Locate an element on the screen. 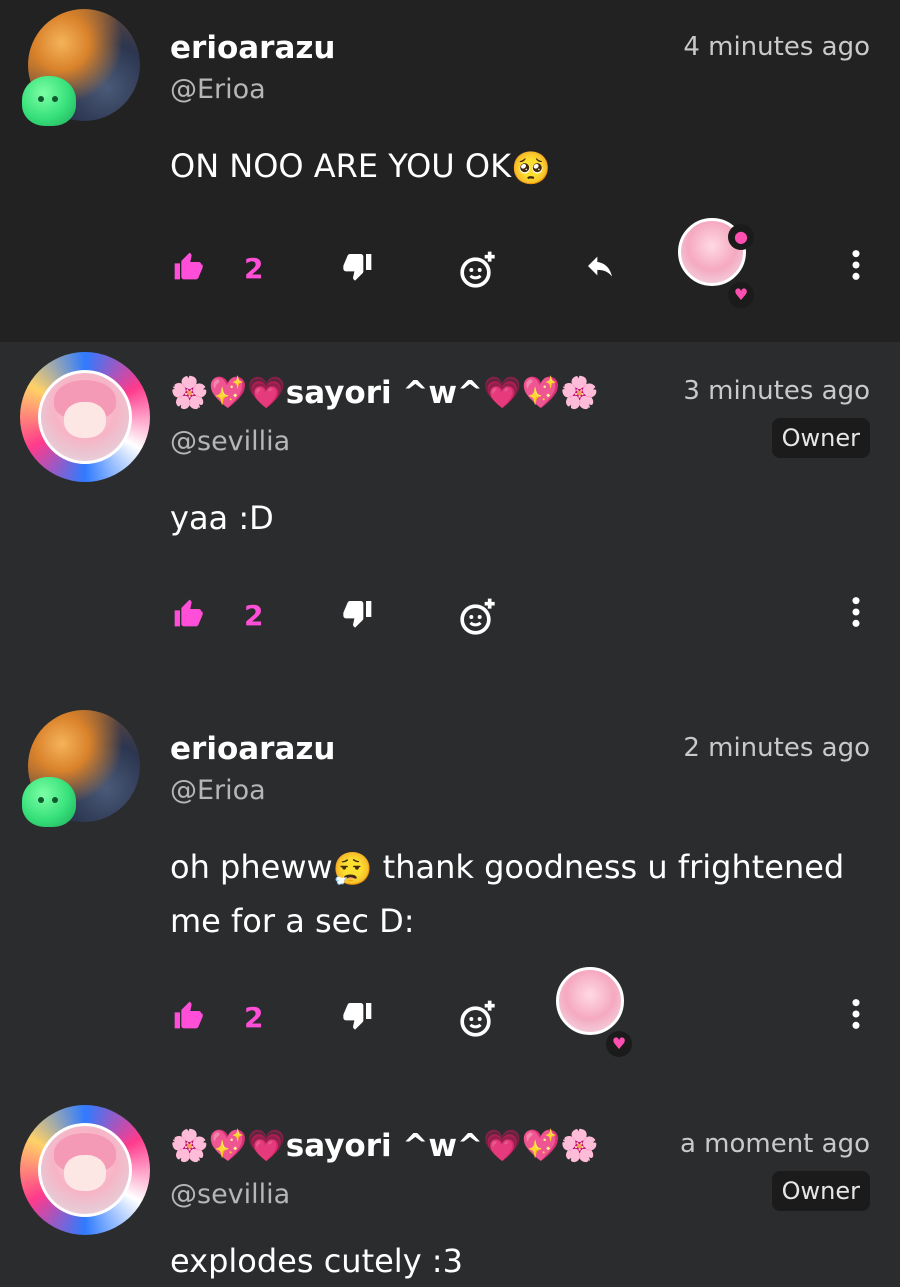 The width and height of the screenshot is (900, 1287). comment-body: ON NOO ARE YOU OK🥺 is located at coordinates (520, 167).